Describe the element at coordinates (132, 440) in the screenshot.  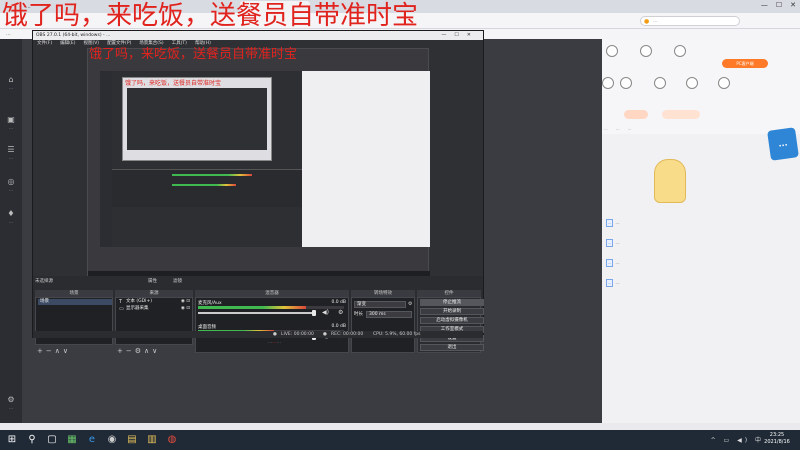
I see `files-icon: ▤` at that location.